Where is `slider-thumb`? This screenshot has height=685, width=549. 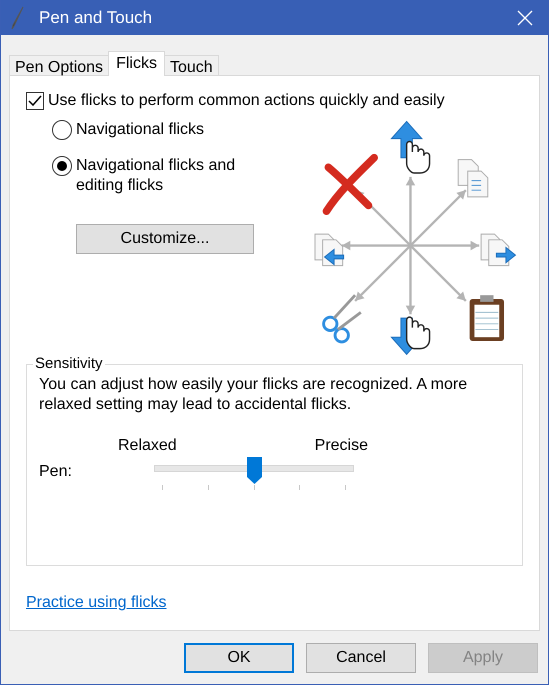 slider-thumb is located at coordinates (254, 470).